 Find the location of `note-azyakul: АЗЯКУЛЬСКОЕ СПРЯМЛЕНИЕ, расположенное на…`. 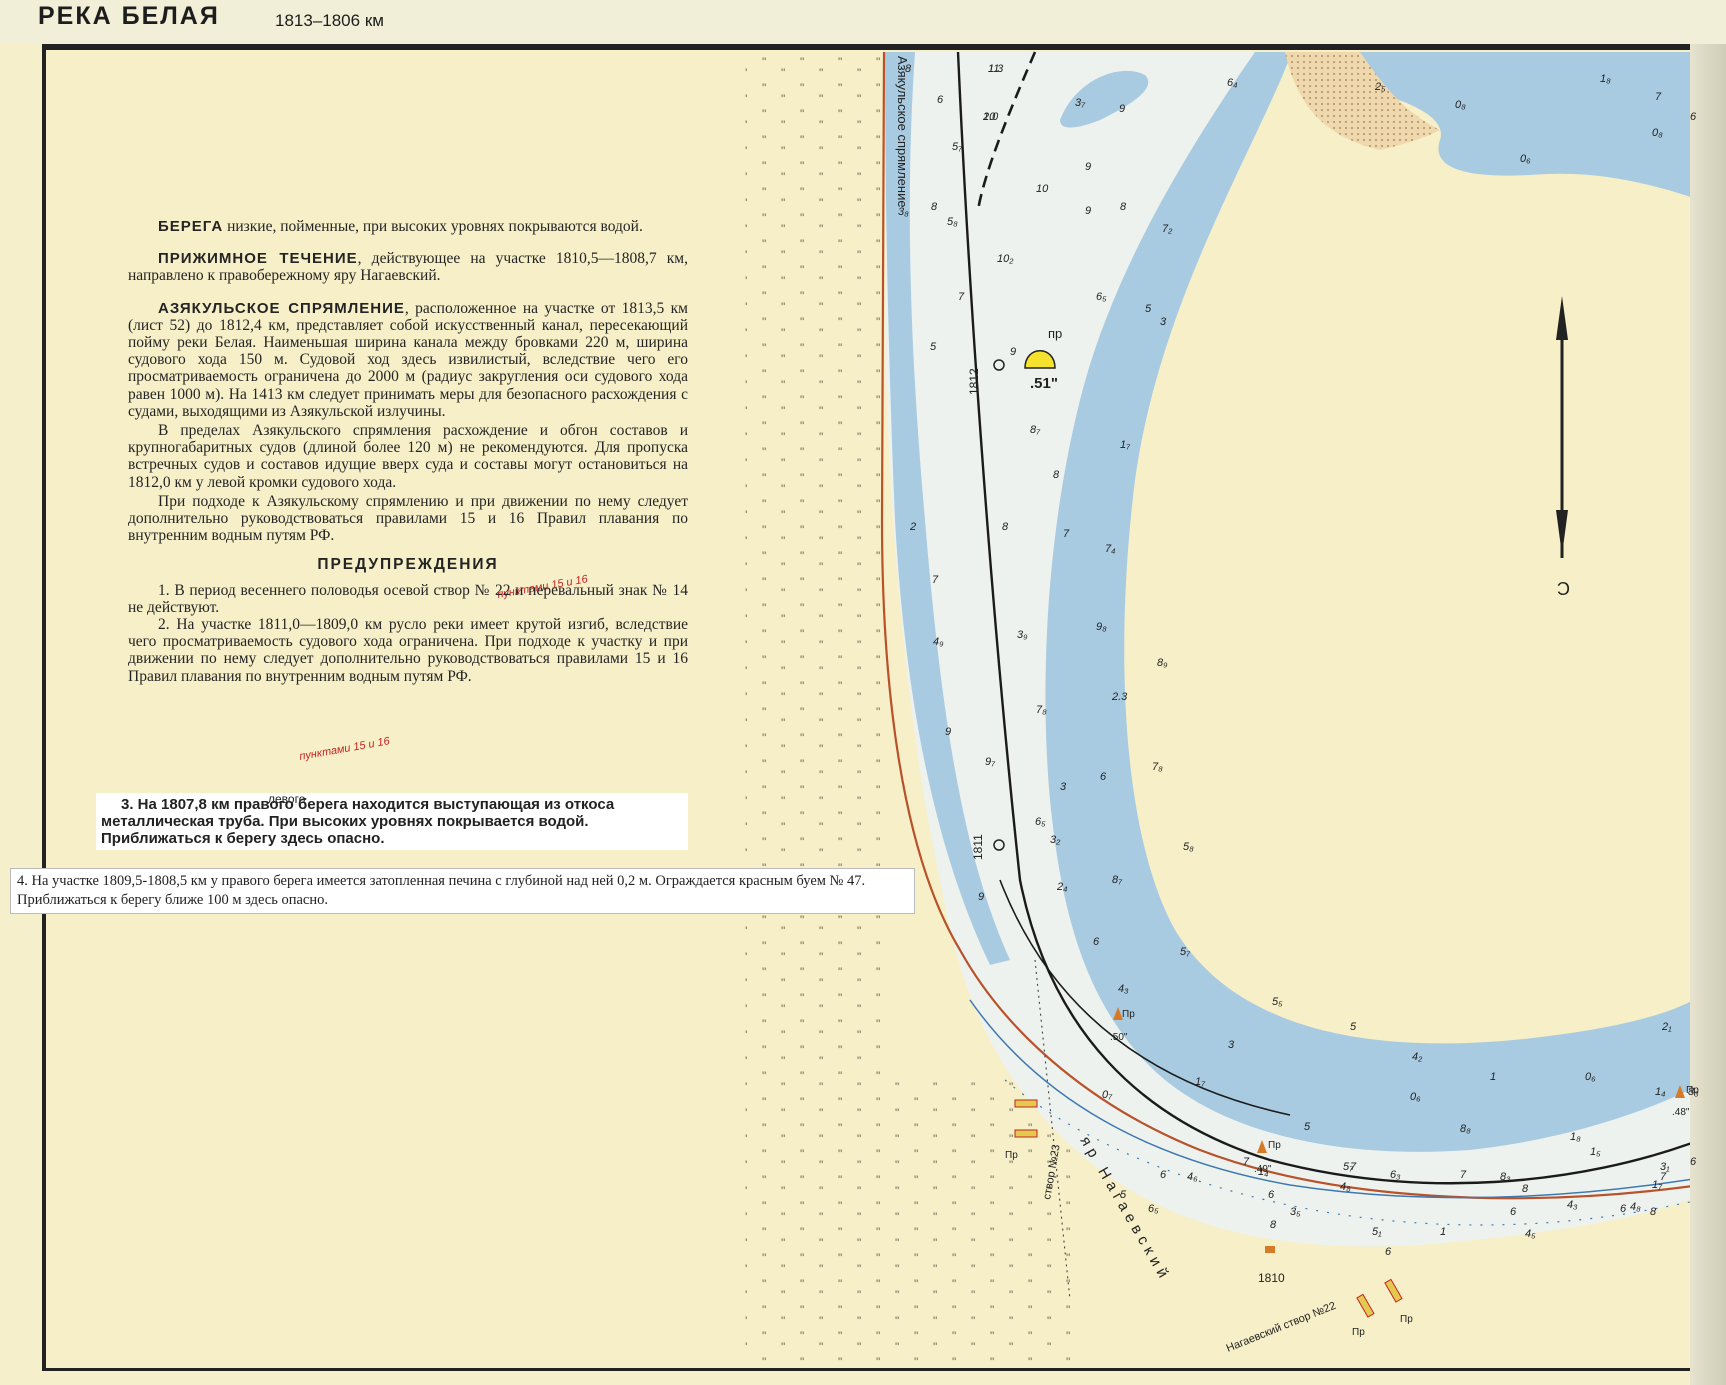

note-azyakul: АЗЯКУЛЬСКОЕ СПРЯМЛЕНИЕ, расположенное на… is located at coordinates (408, 360).